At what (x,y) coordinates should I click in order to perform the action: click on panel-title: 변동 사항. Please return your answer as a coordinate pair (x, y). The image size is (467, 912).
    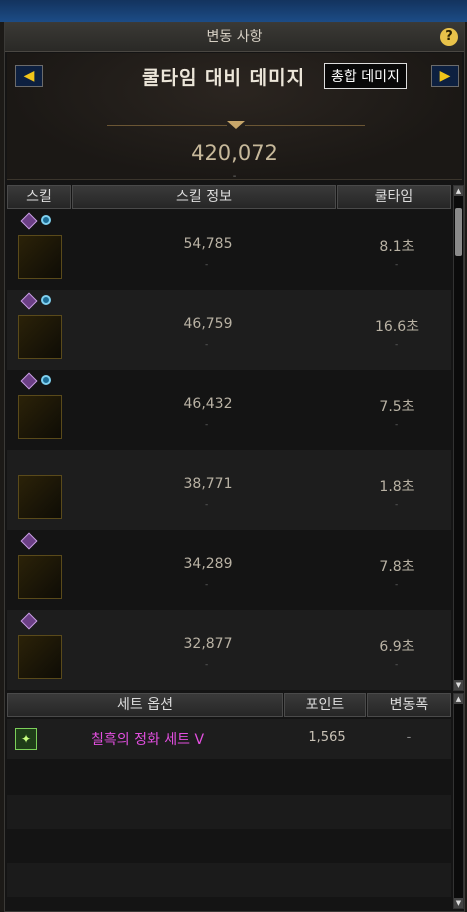
    Looking at the image, I should click on (234, 37).